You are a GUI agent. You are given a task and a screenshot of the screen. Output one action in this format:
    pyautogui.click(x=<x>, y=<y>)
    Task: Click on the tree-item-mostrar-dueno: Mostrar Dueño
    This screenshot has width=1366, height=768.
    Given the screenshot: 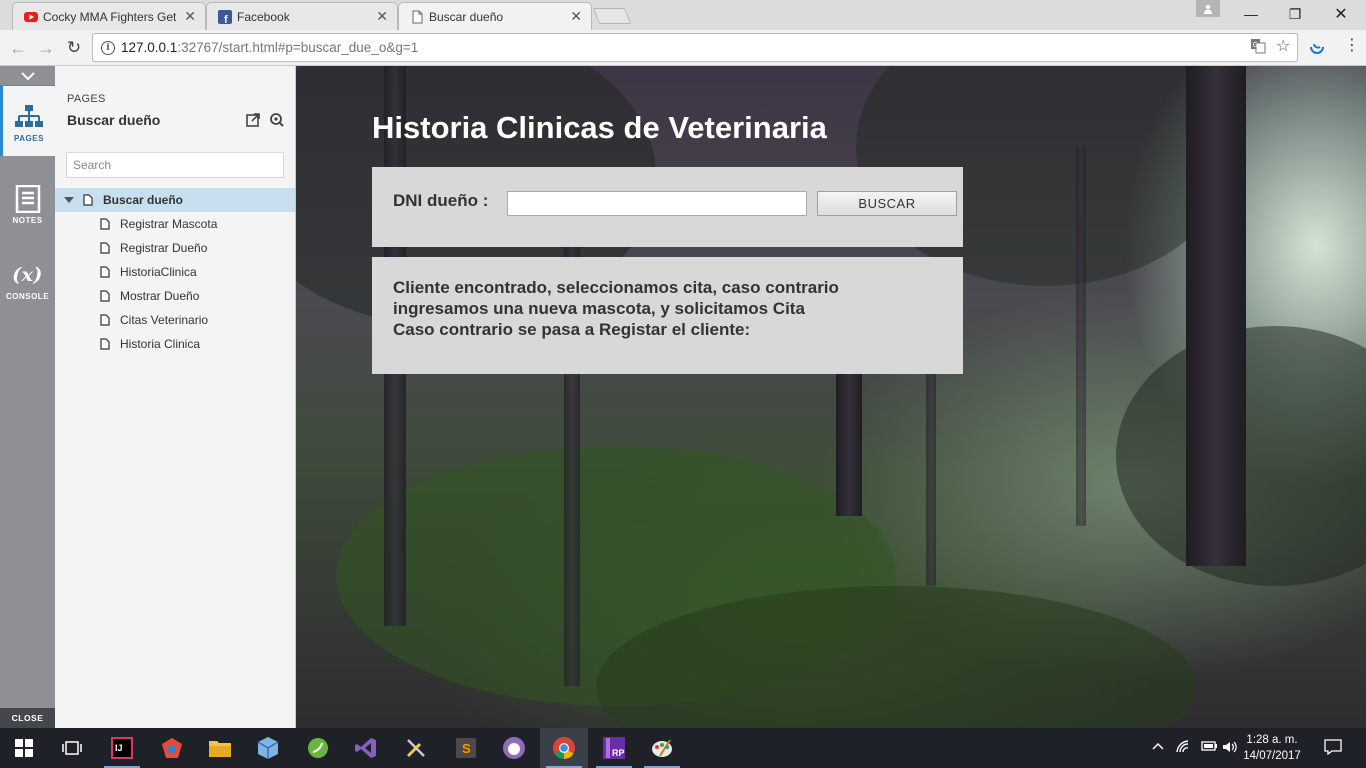 What is the action you would take?
    pyautogui.click(x=175, y=296)
    